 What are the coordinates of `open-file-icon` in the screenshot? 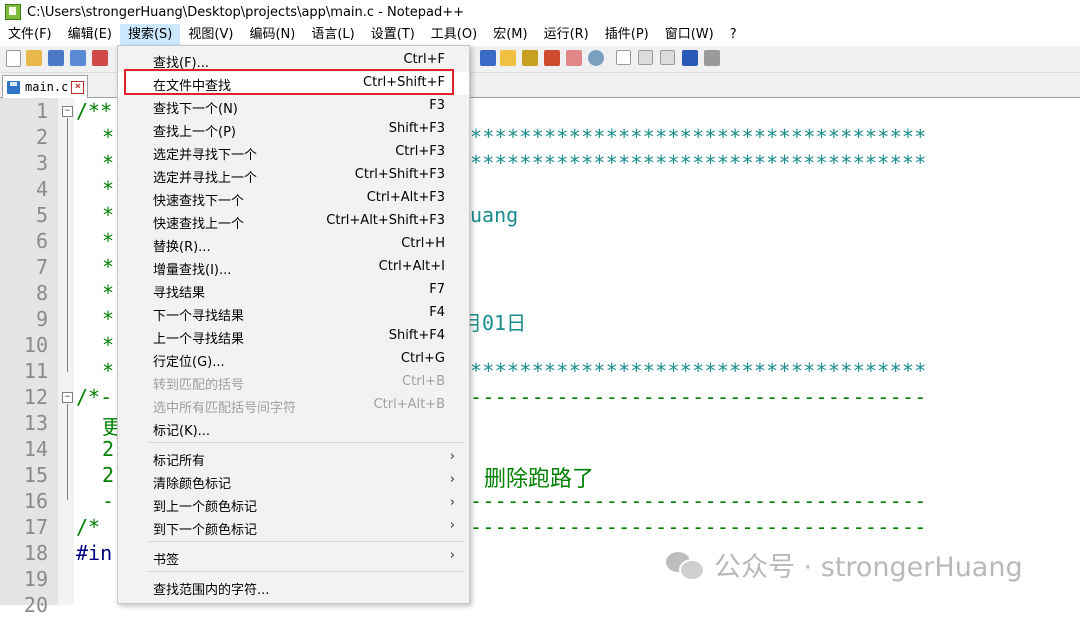 It's located at (34, 58).